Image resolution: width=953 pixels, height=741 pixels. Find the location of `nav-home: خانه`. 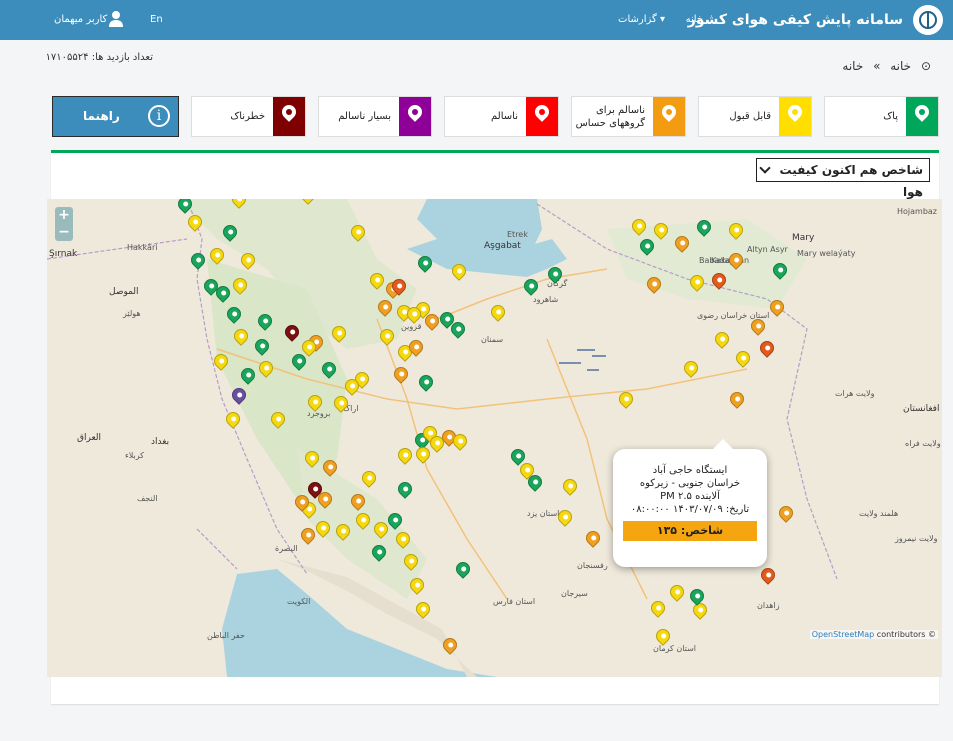

nav-home: خانه is located at coordinates (694, 20).